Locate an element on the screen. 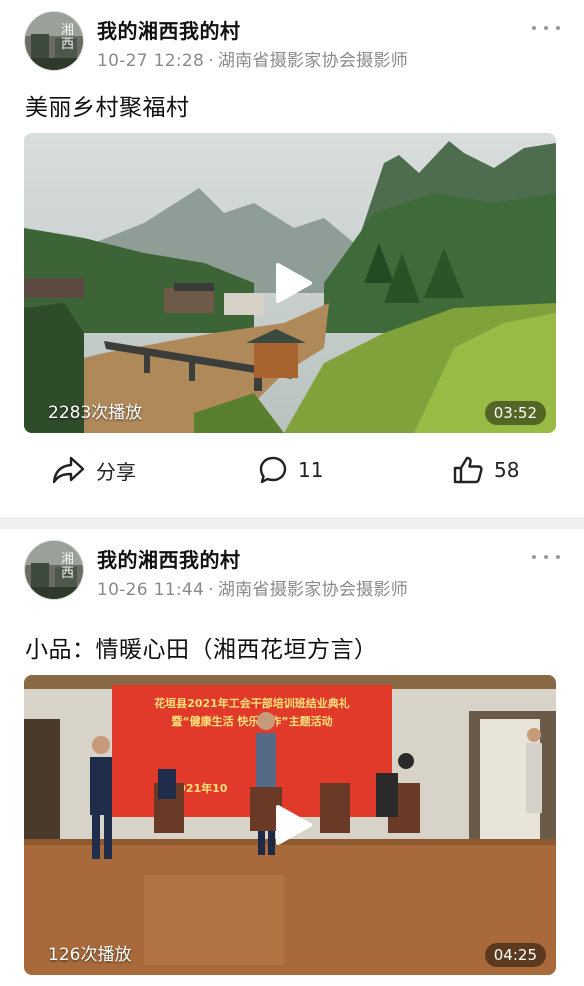  post-time: 10-26 11:44 is located at coordinates (151, 590).